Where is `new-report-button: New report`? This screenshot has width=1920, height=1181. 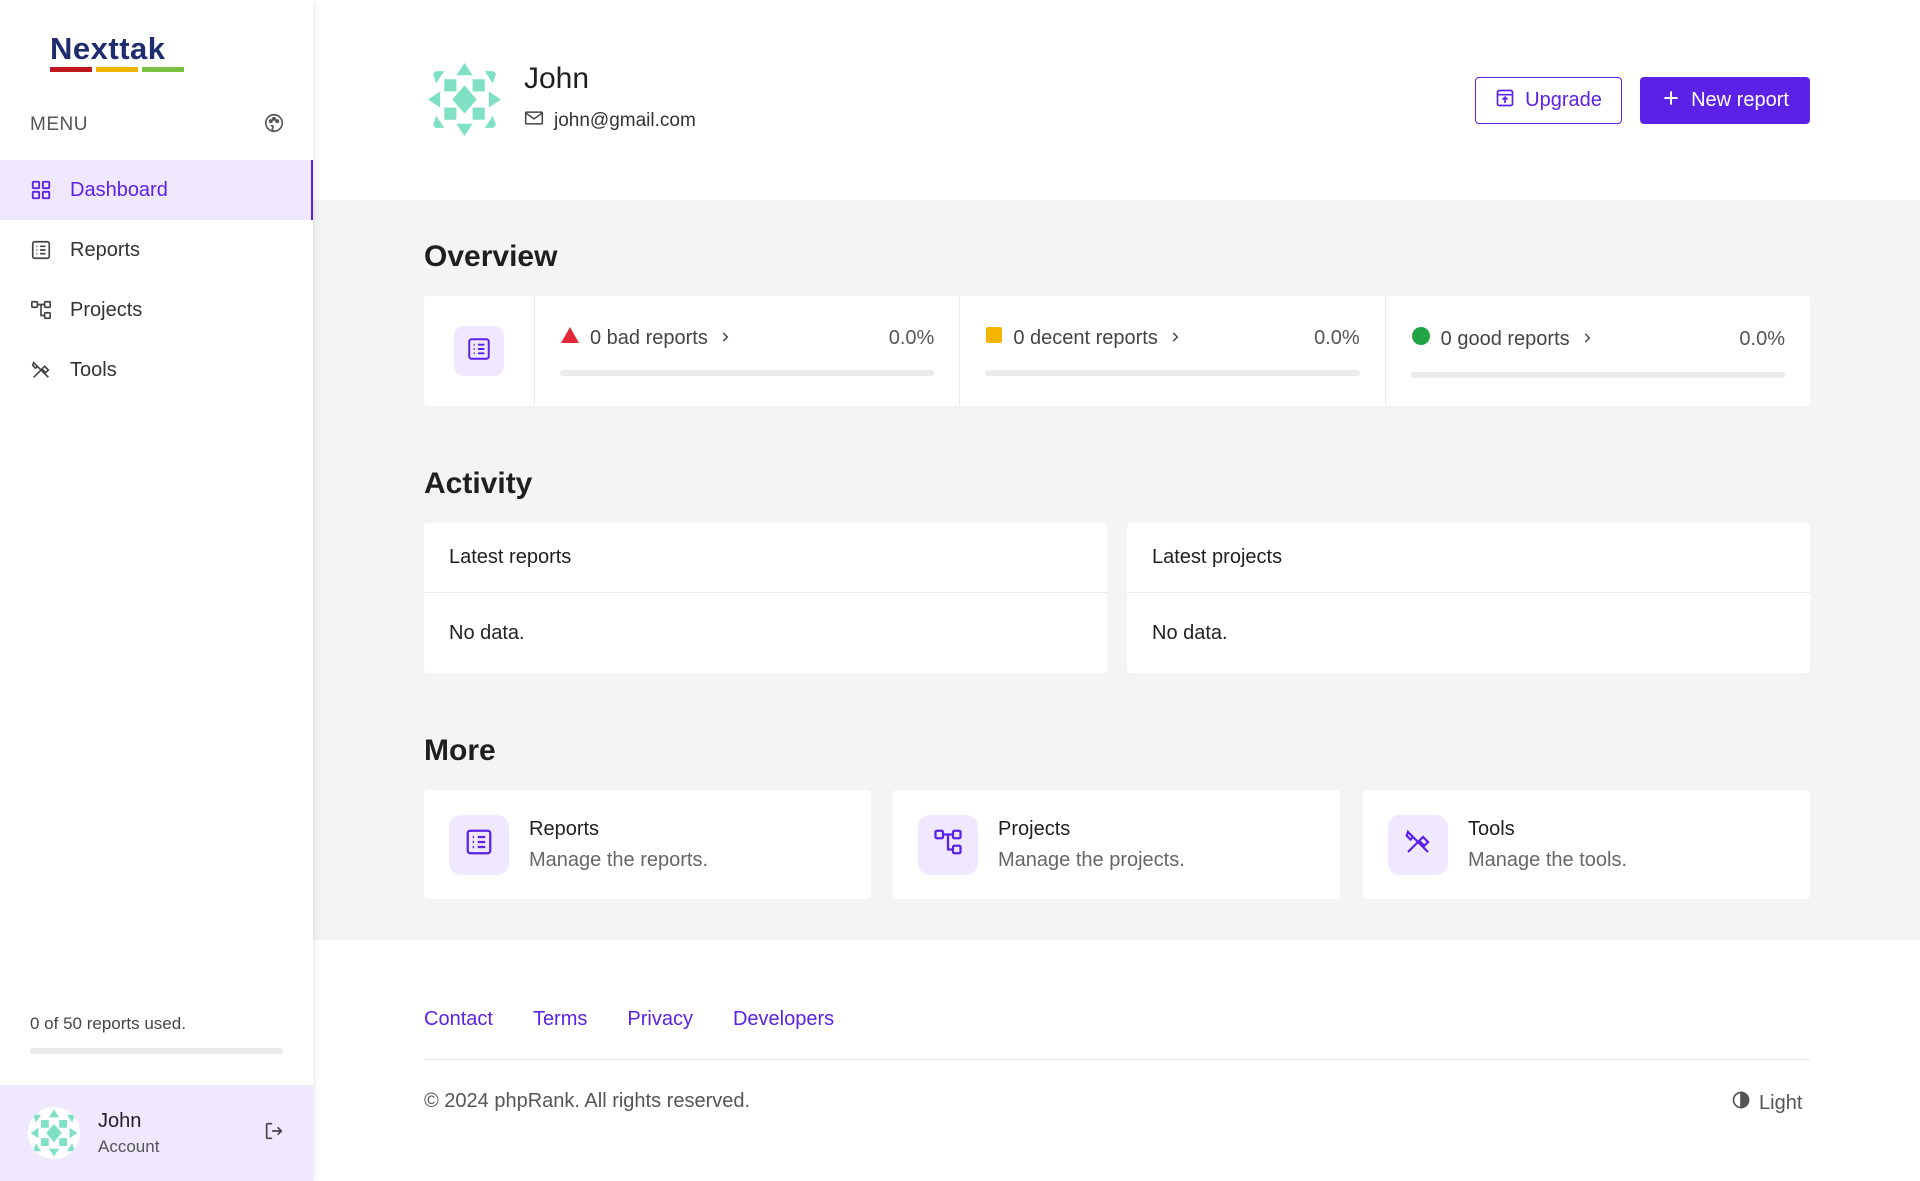 new-report-button: New report is located at coordinates (1725, 100).